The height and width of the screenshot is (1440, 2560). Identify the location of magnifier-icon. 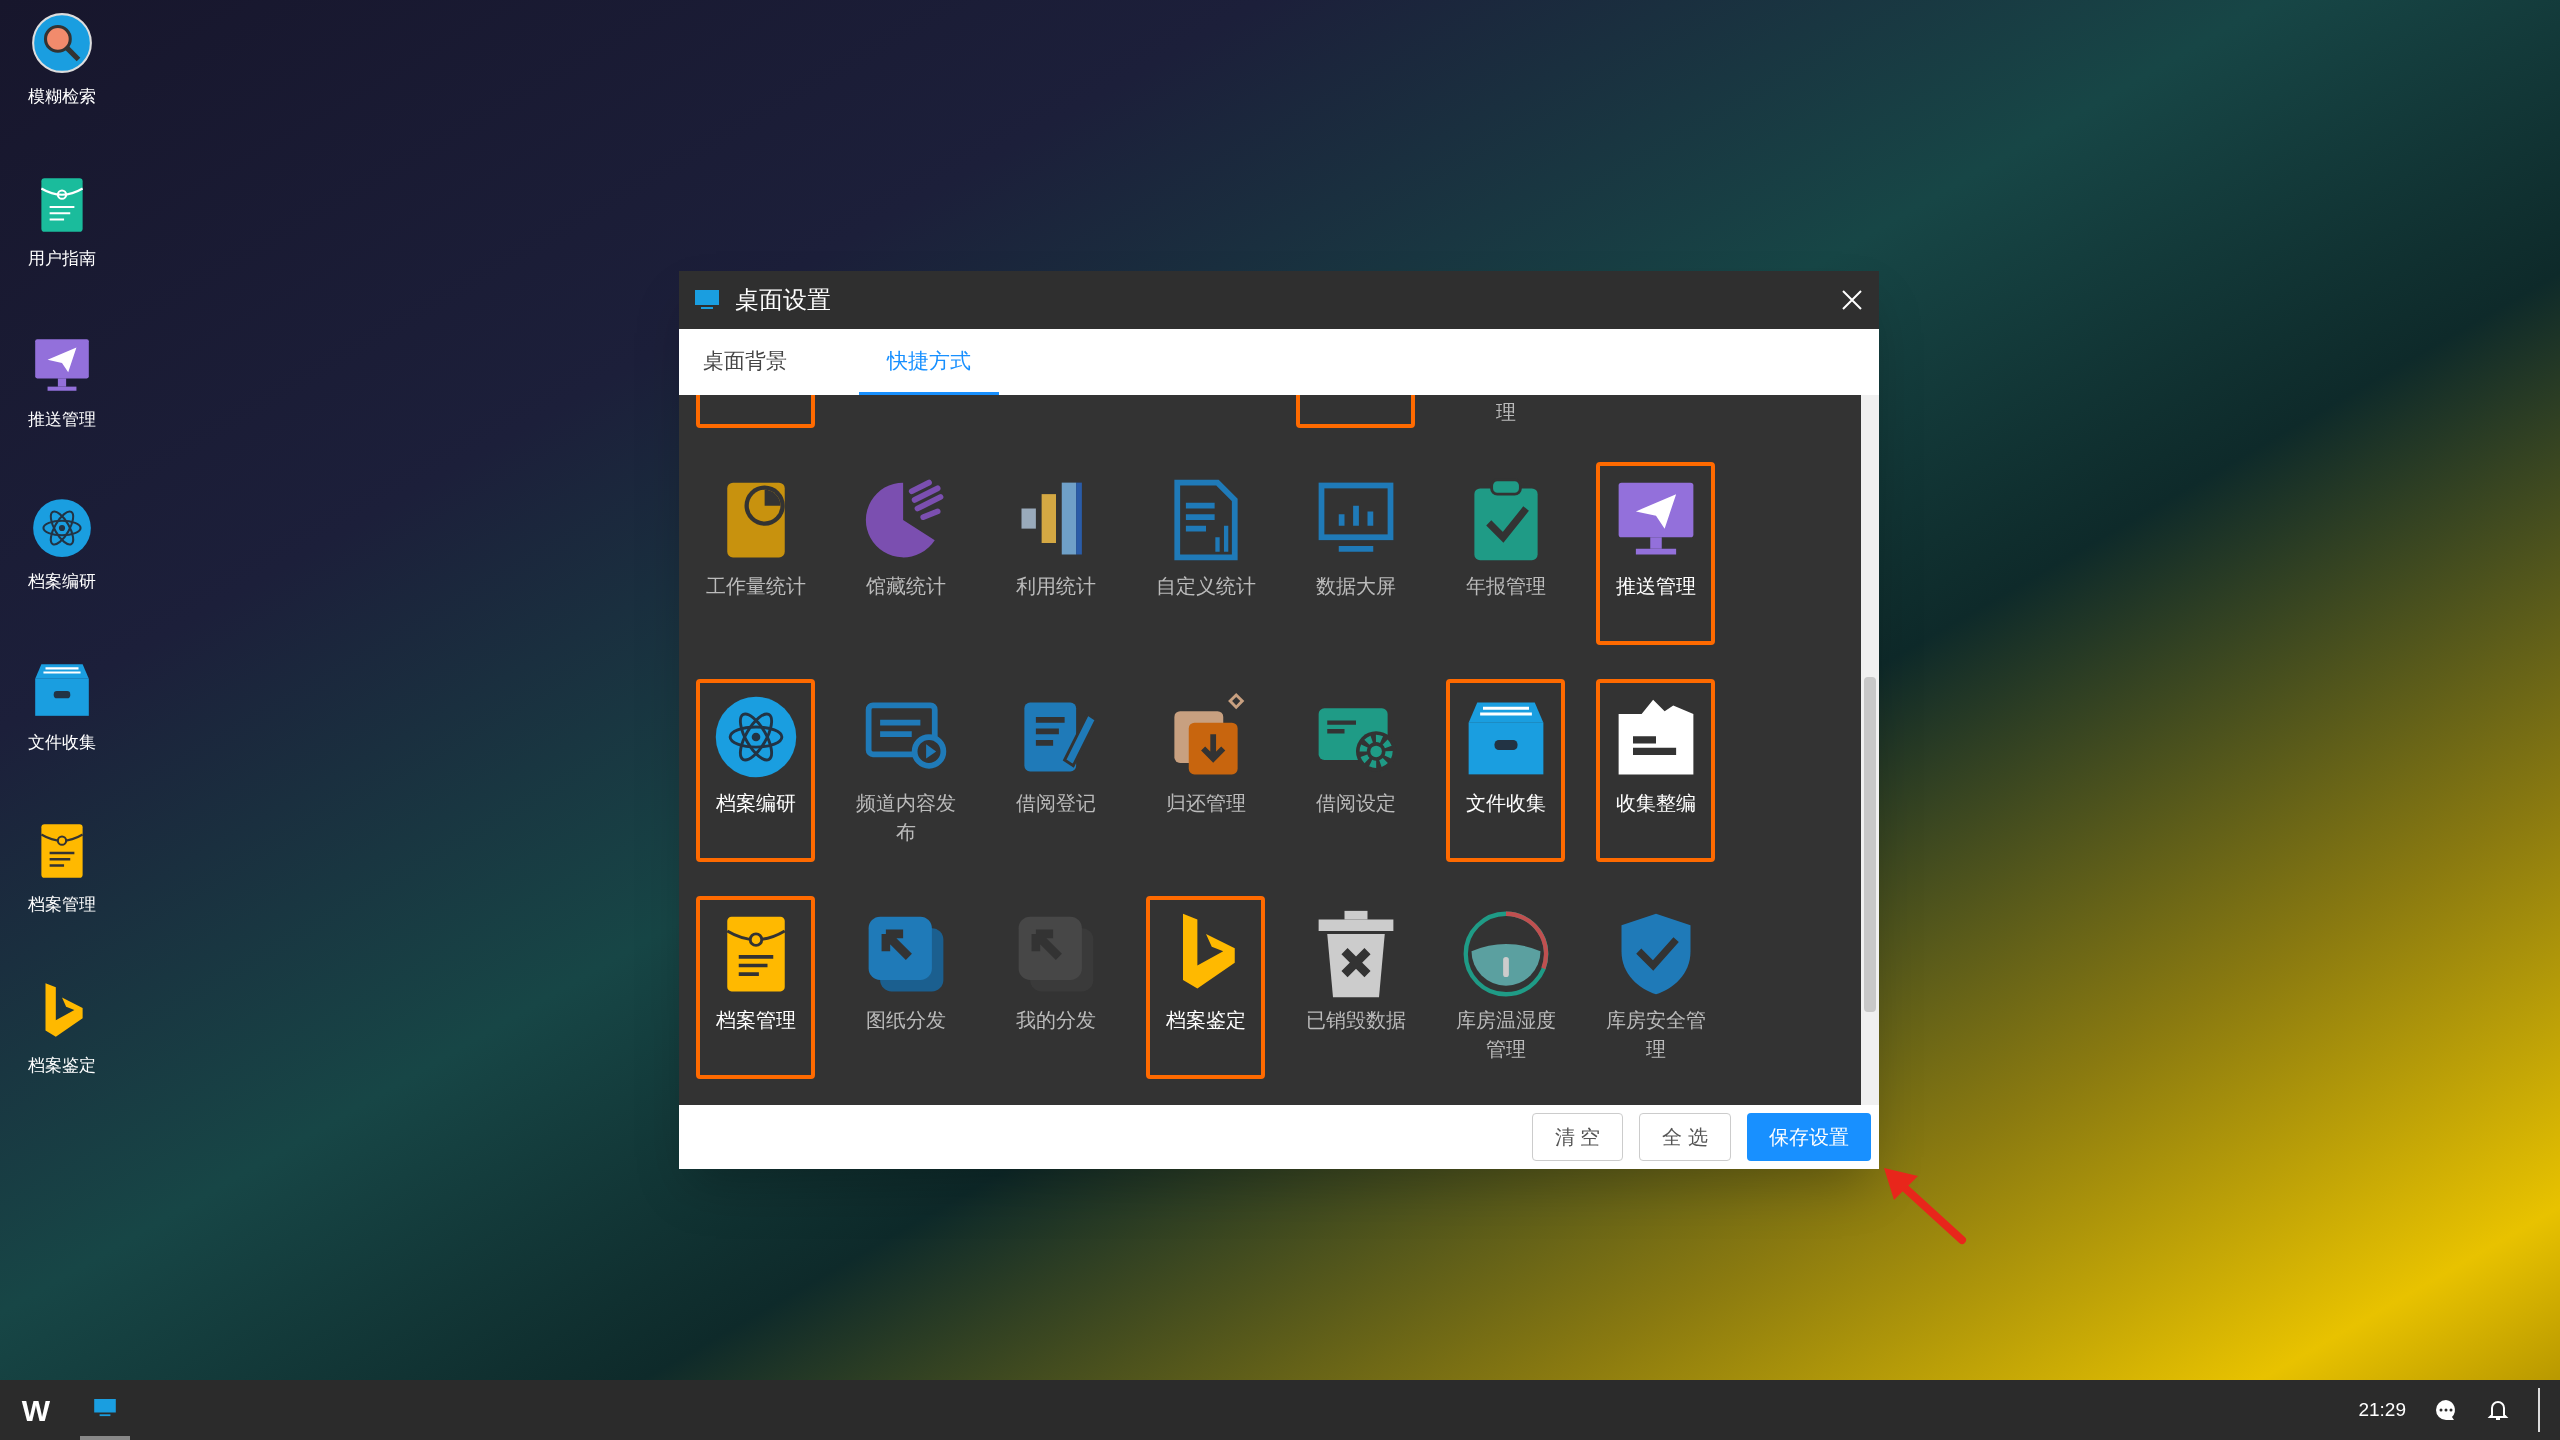
(62, 43).